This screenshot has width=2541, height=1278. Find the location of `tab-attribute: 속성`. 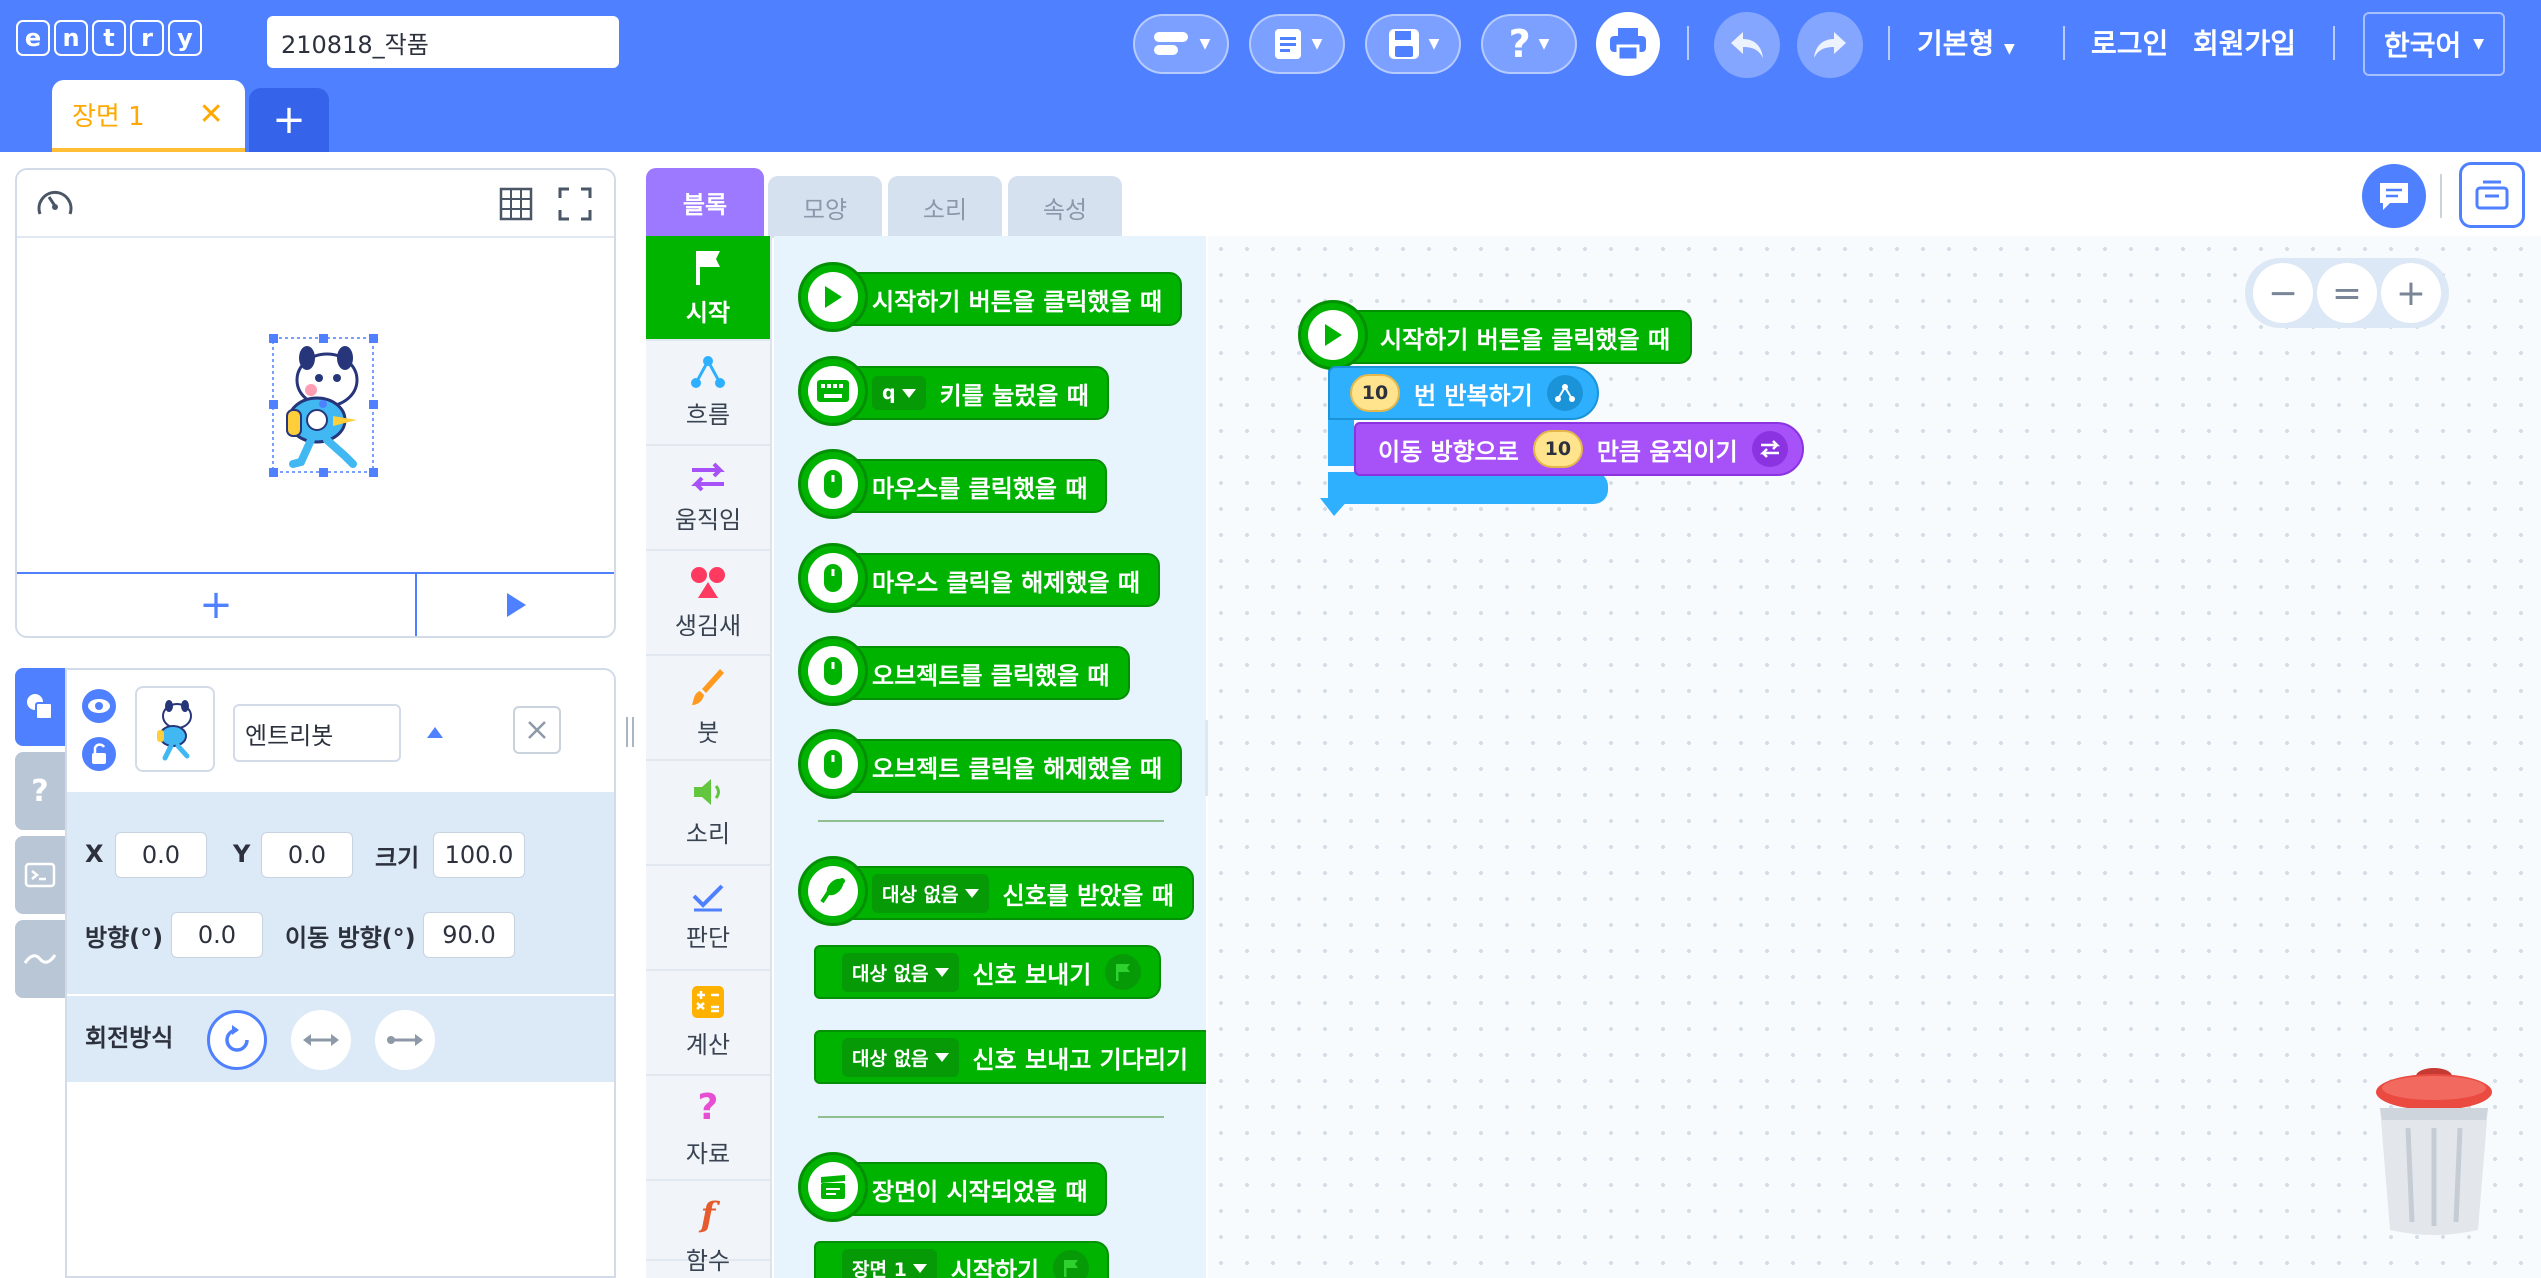

tab-attribute: 속성 is located at coordinates (1065, 207).